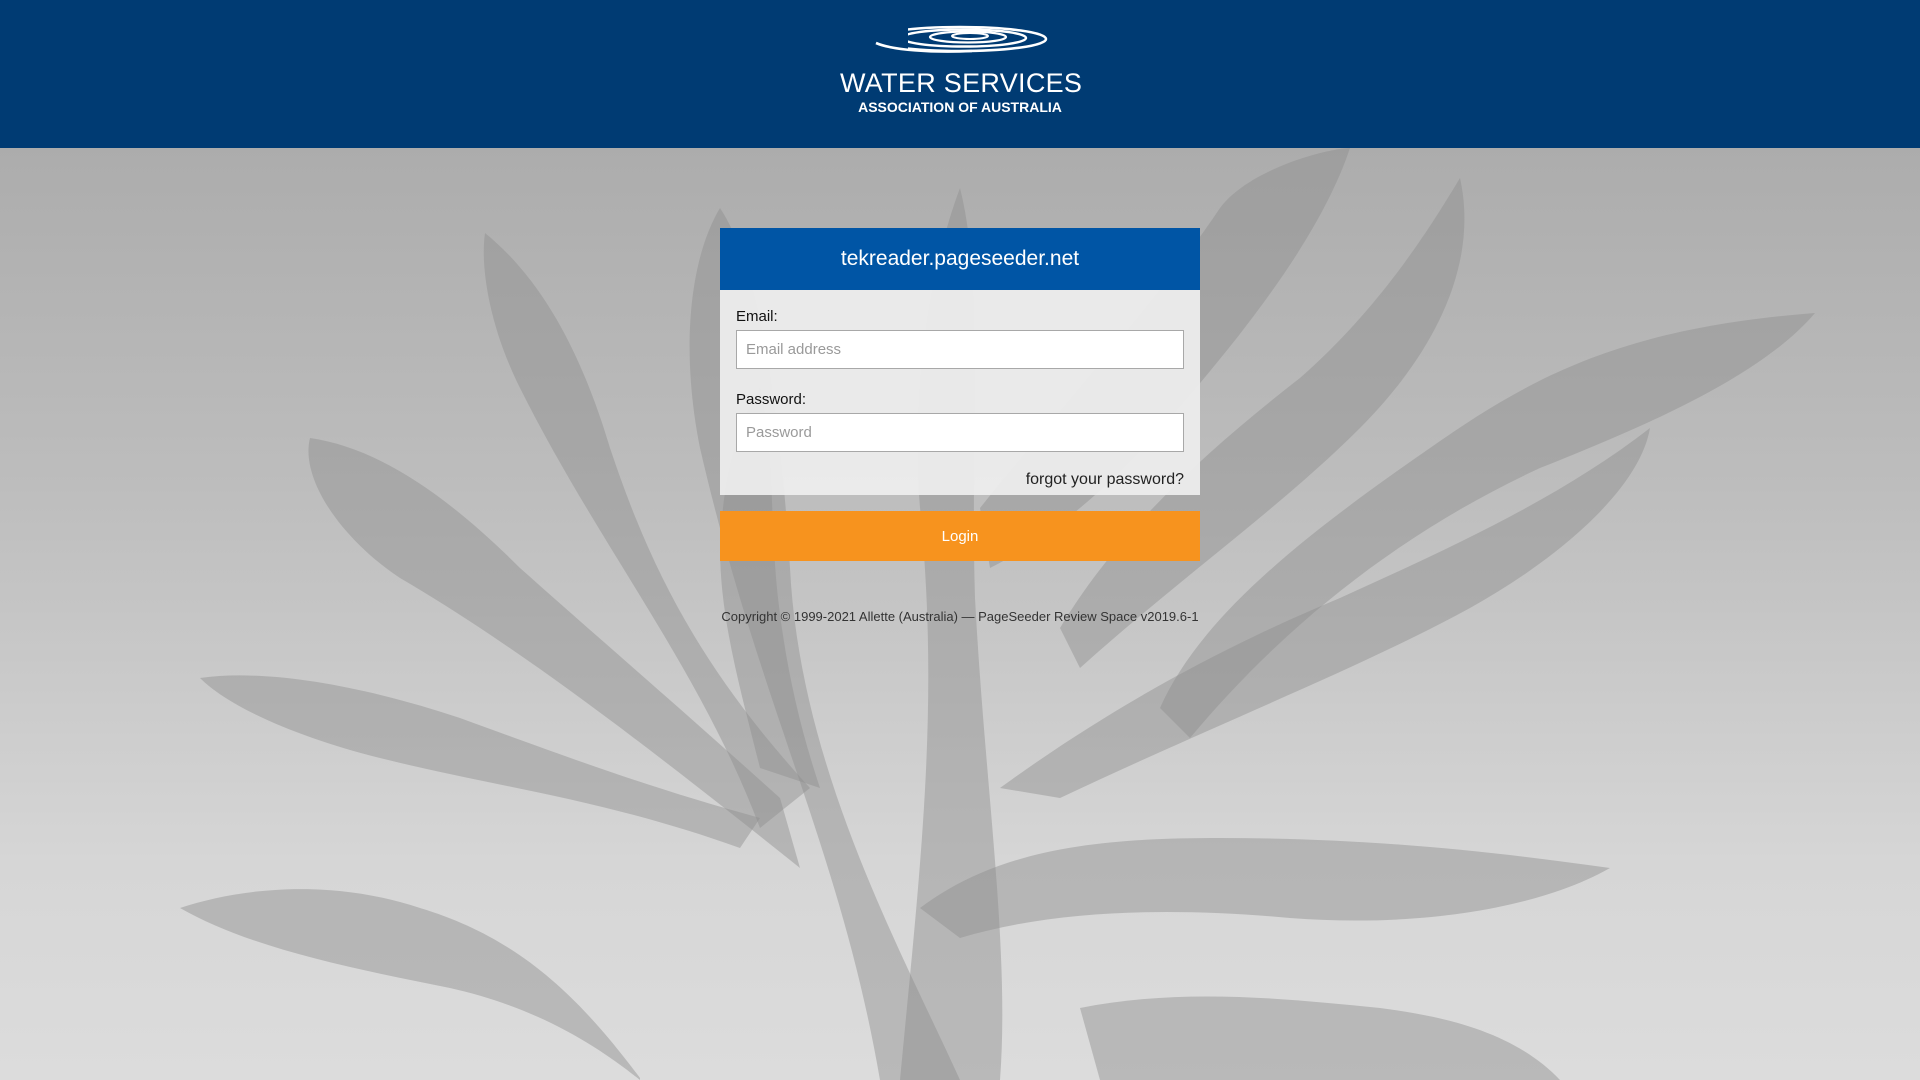  What do you see at coordinates (757, 316) in the screenshot?
I see `email-label: Email:` at bounding box center [757, 316].